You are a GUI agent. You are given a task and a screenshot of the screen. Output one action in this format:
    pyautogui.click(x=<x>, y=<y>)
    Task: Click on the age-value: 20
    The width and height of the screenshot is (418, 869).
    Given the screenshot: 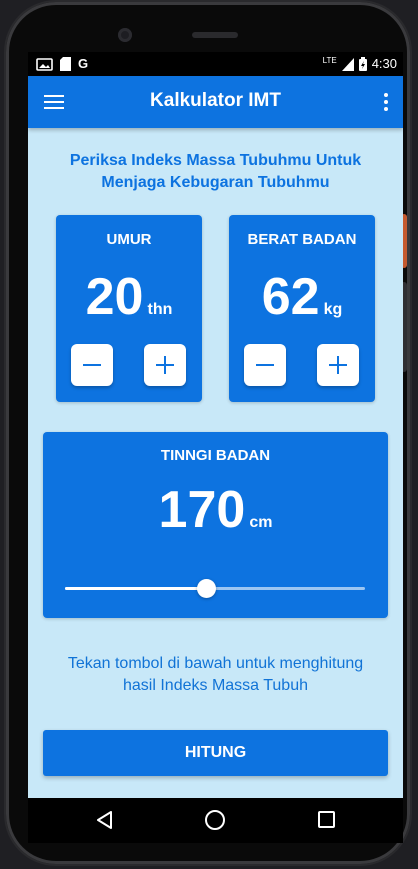 What is the action you would take?
    pyautogui.click(x=114, y=297)
    